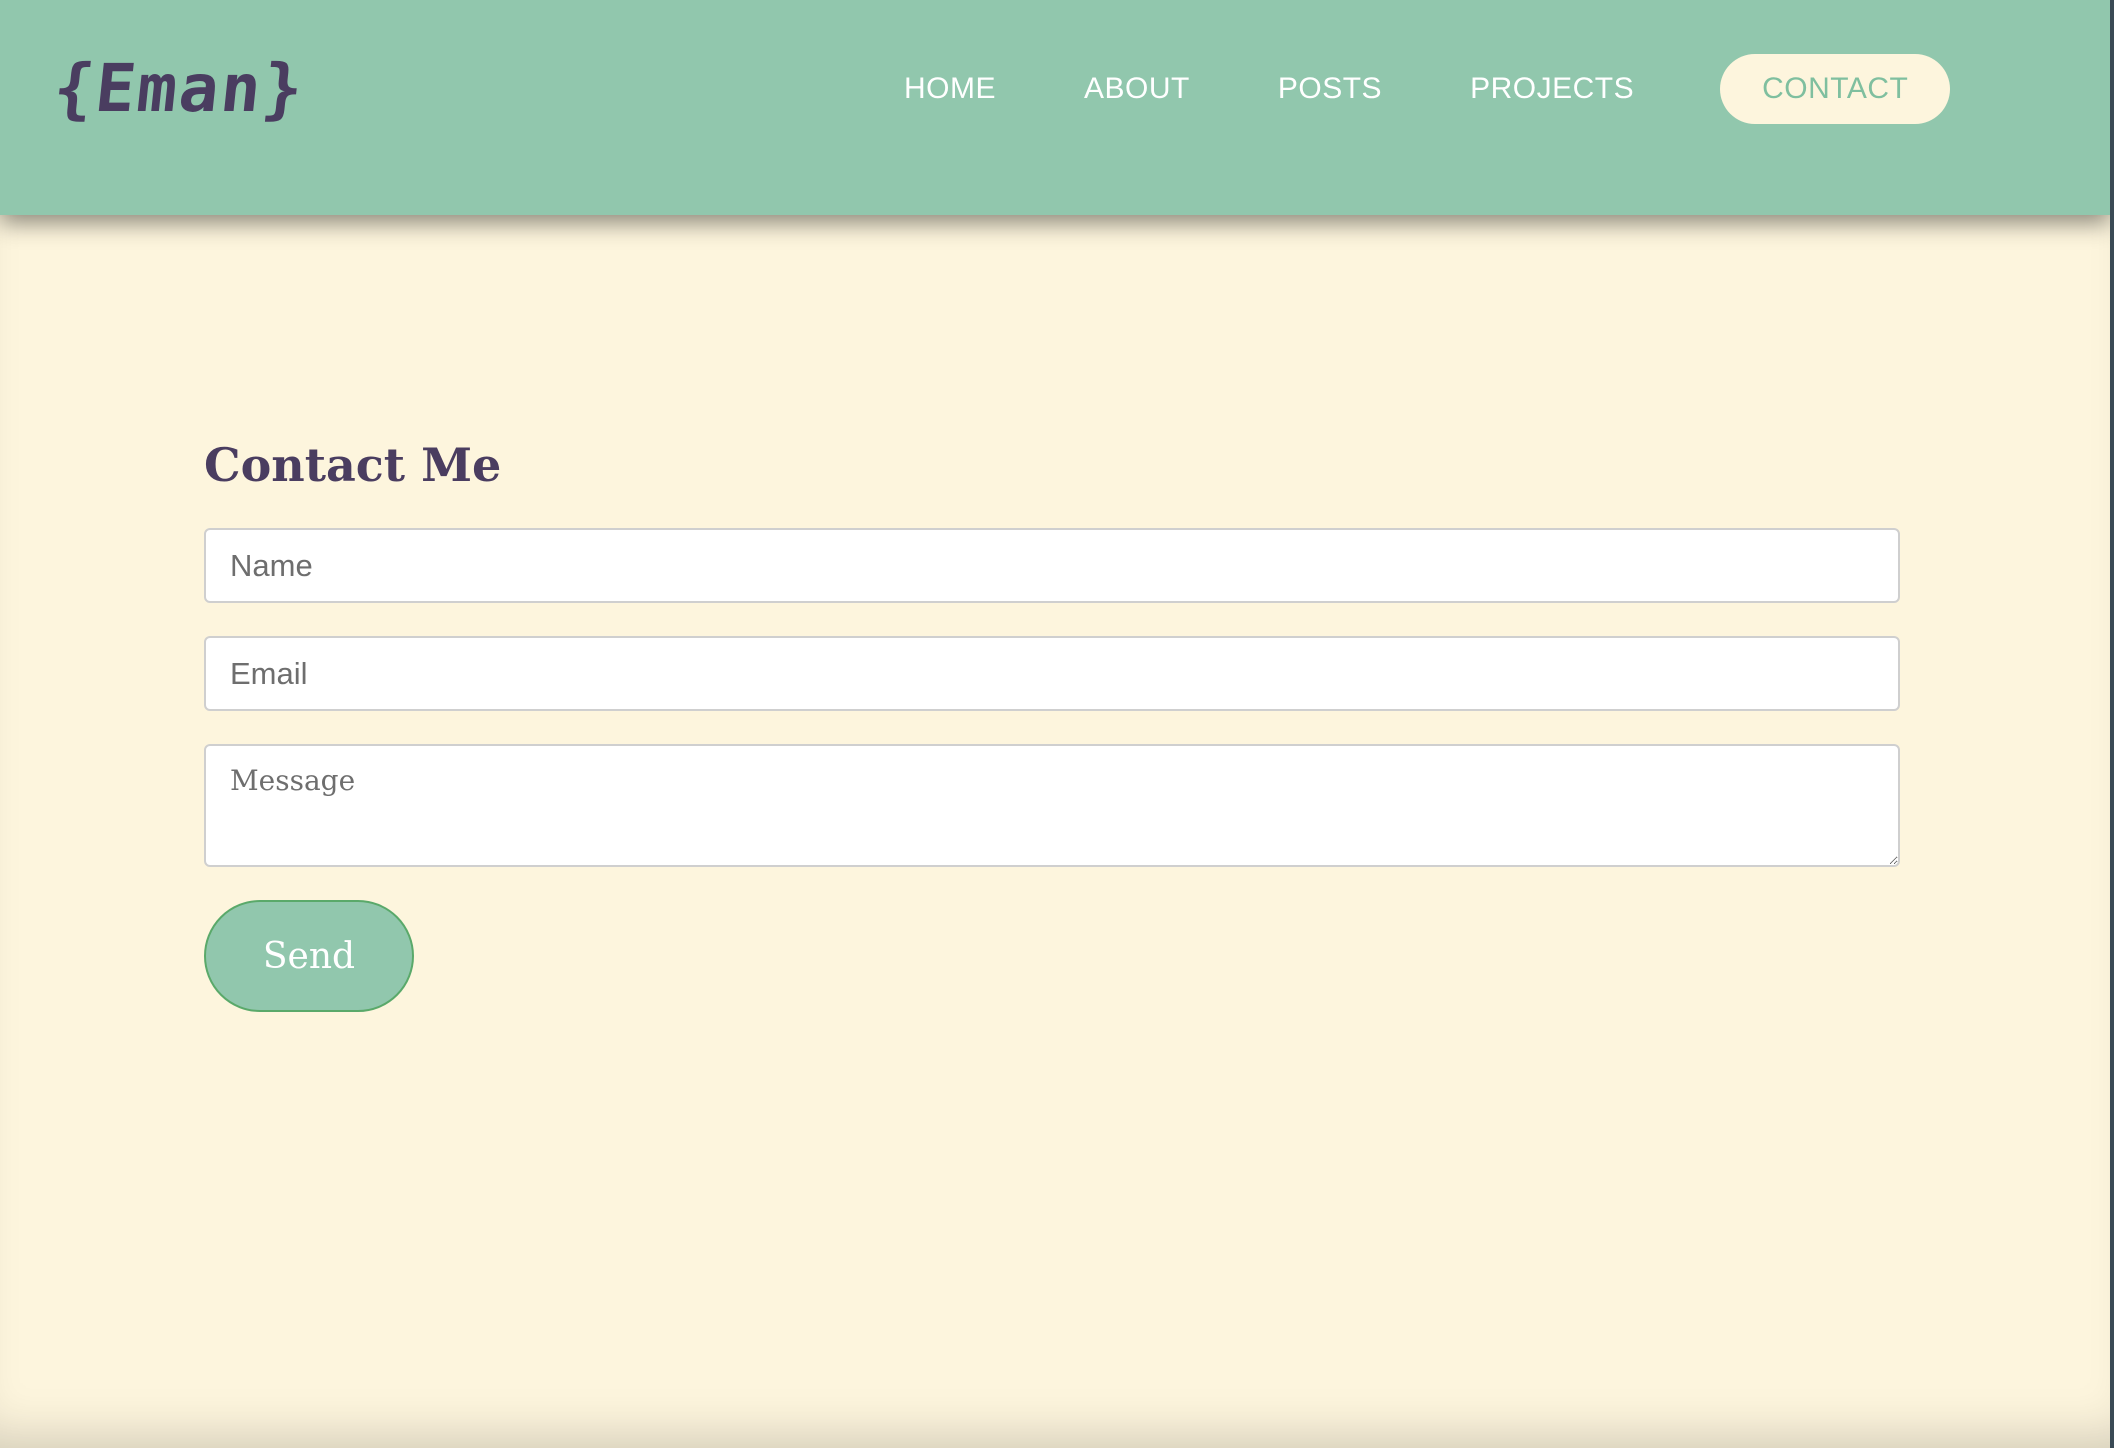 The image size is (2114, 1448). I want to click on name-field, so click(1052, 565).